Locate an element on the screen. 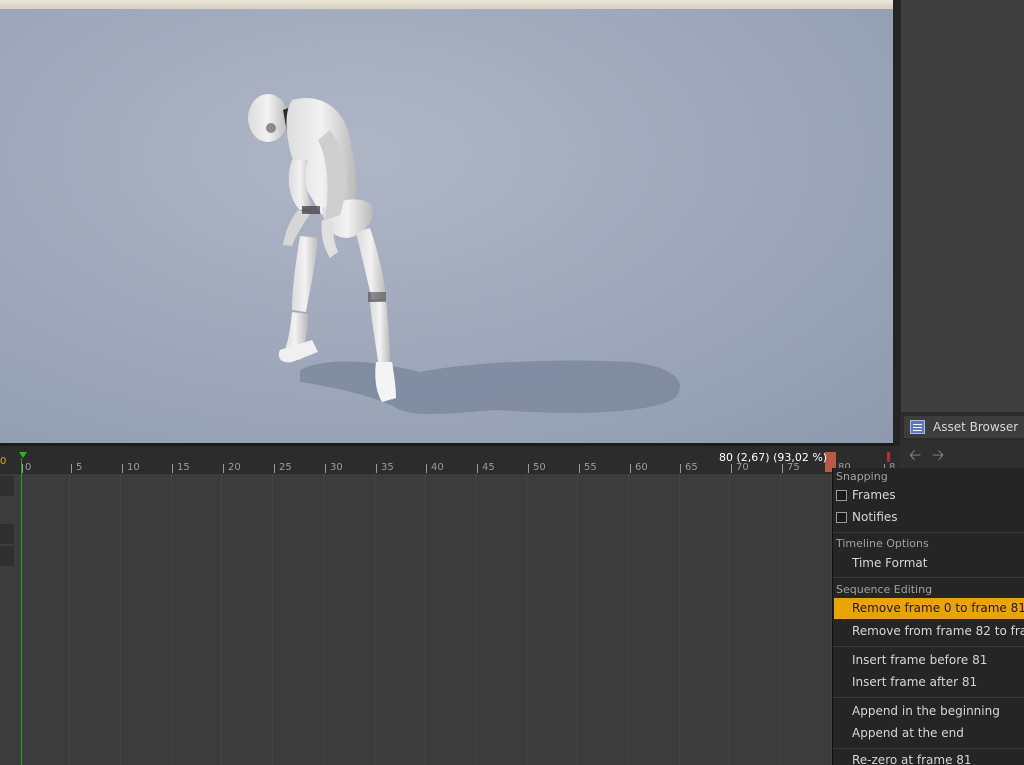 Image resolution: width=1024 pixels, height=765 pixels. rezero-menu-item: Re-zero at frame 81 is located at coordinates (912, 759).